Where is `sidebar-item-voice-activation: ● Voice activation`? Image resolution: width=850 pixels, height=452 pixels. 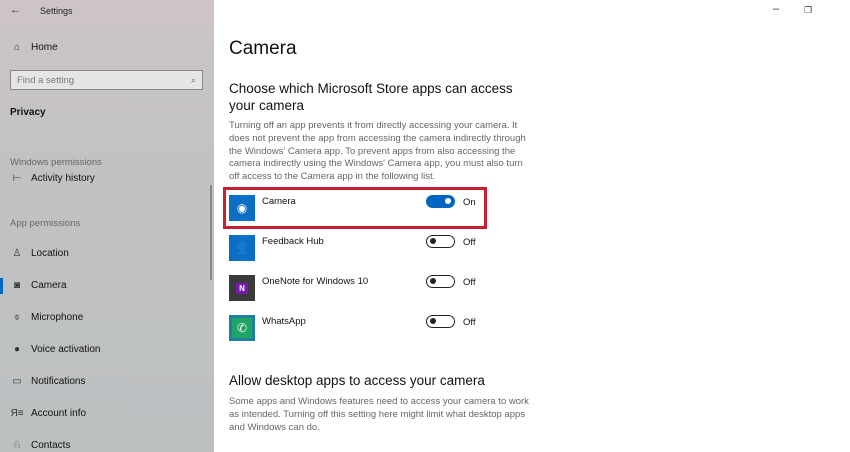
sidebar-item-voice-activation: ● Voice activation is located at coordinates (55, 349).